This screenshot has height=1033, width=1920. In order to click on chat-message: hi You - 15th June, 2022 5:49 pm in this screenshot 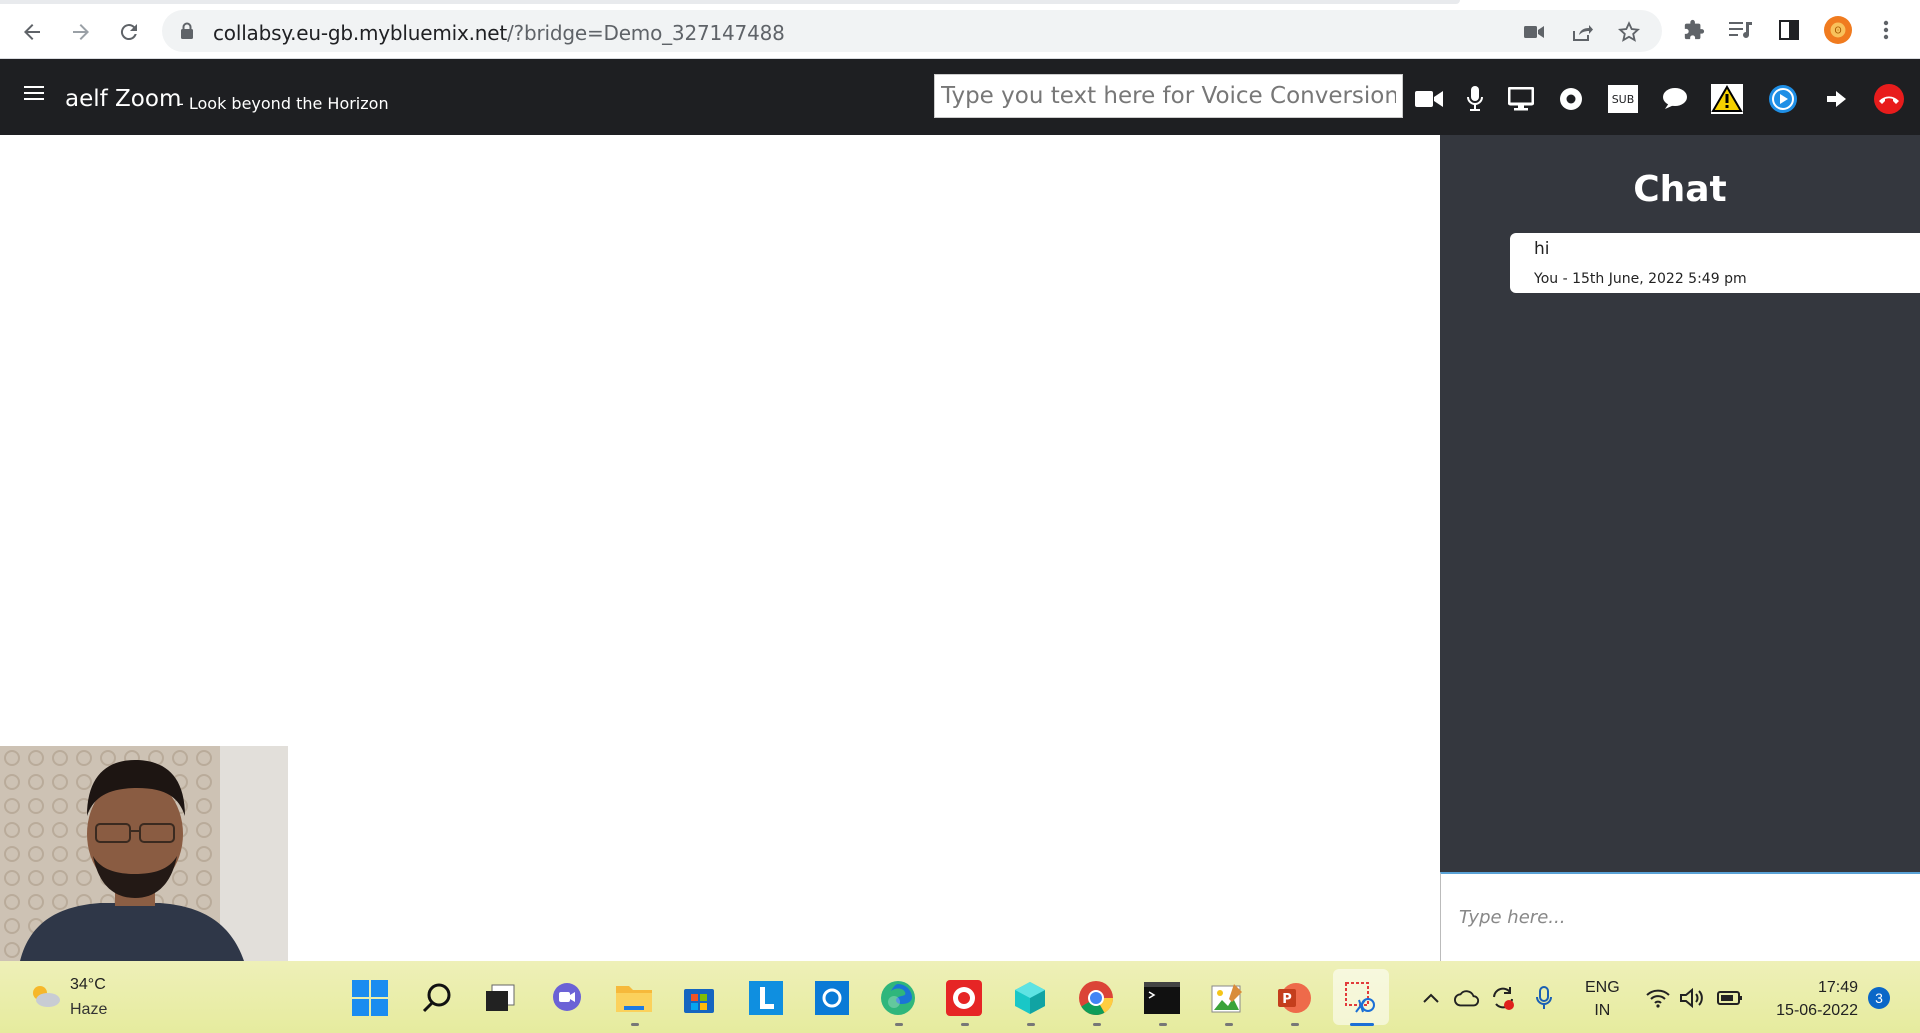, I will do `click(1715, 263)`.